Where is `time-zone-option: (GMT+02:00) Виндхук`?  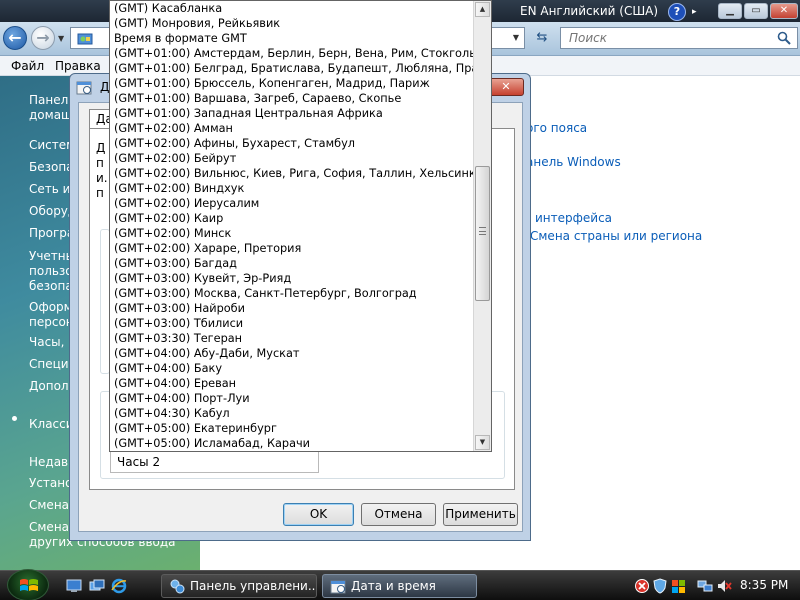
time-zone-option: (GMT+02:00) Виндхук is located at coordinates (292, 188).